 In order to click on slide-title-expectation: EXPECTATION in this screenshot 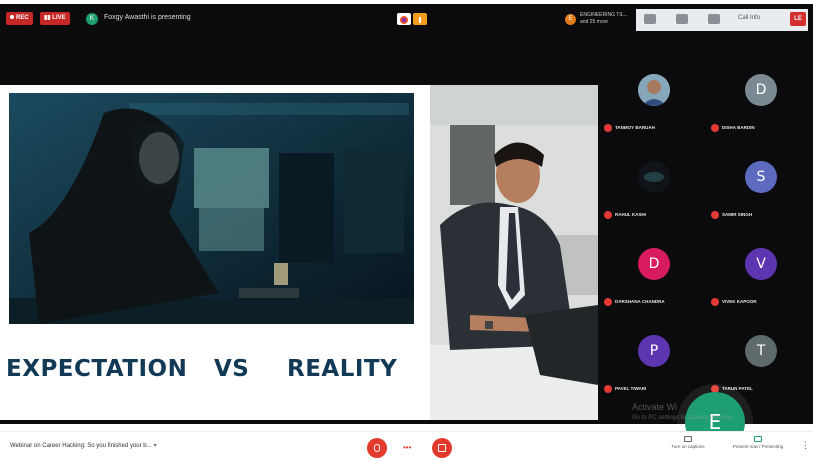, I will do `click(97, 369)`.